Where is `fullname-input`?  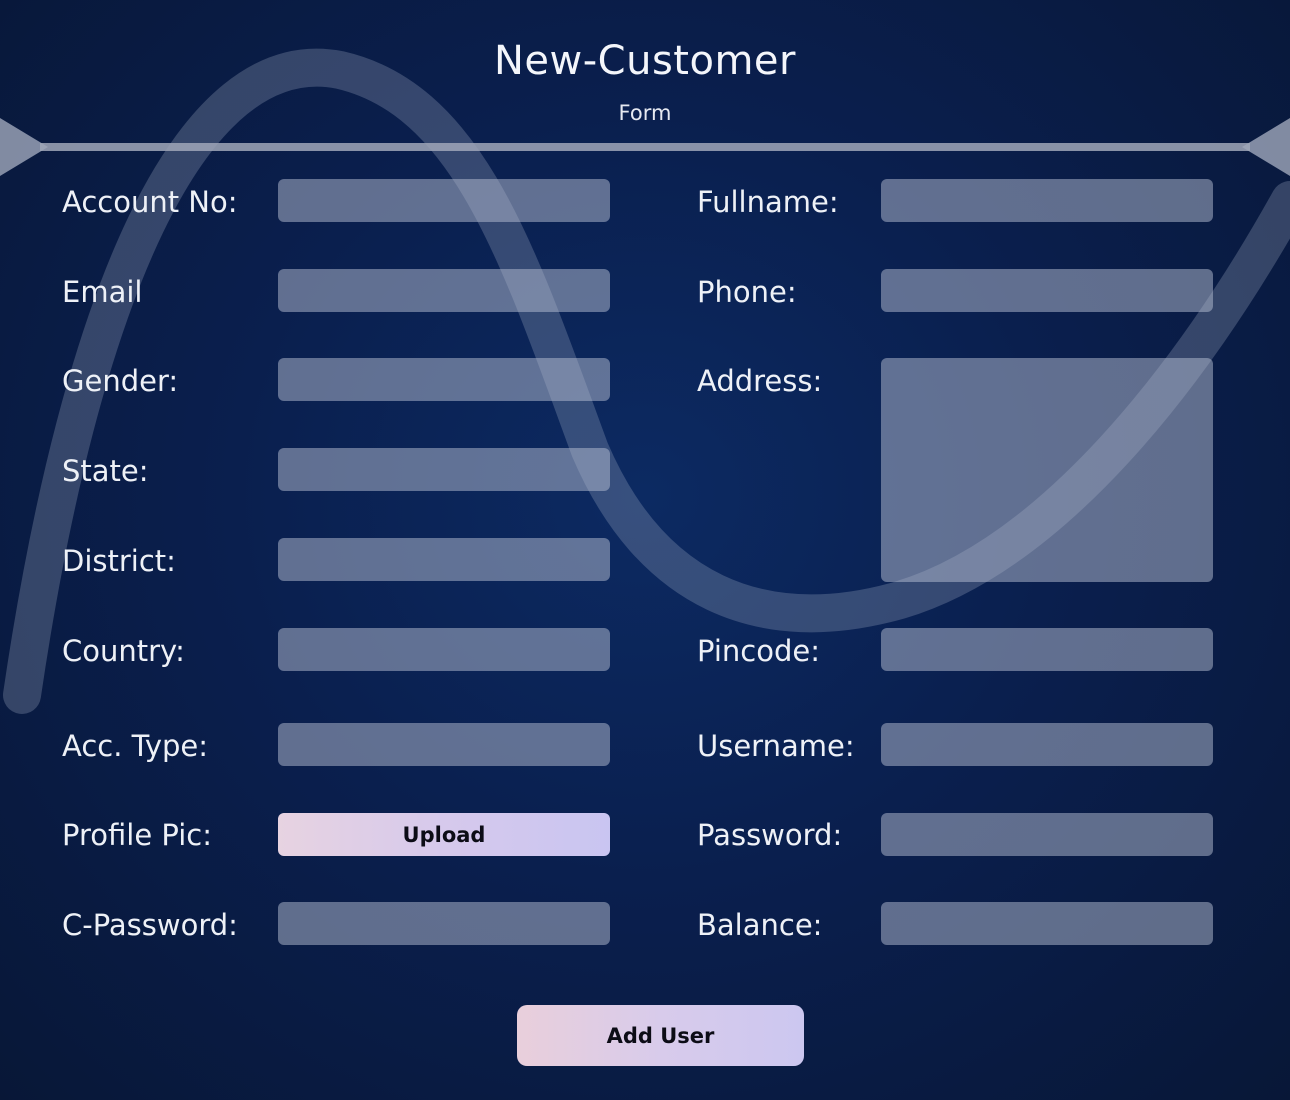 fullname-input is located at coordinates (1047, 200).